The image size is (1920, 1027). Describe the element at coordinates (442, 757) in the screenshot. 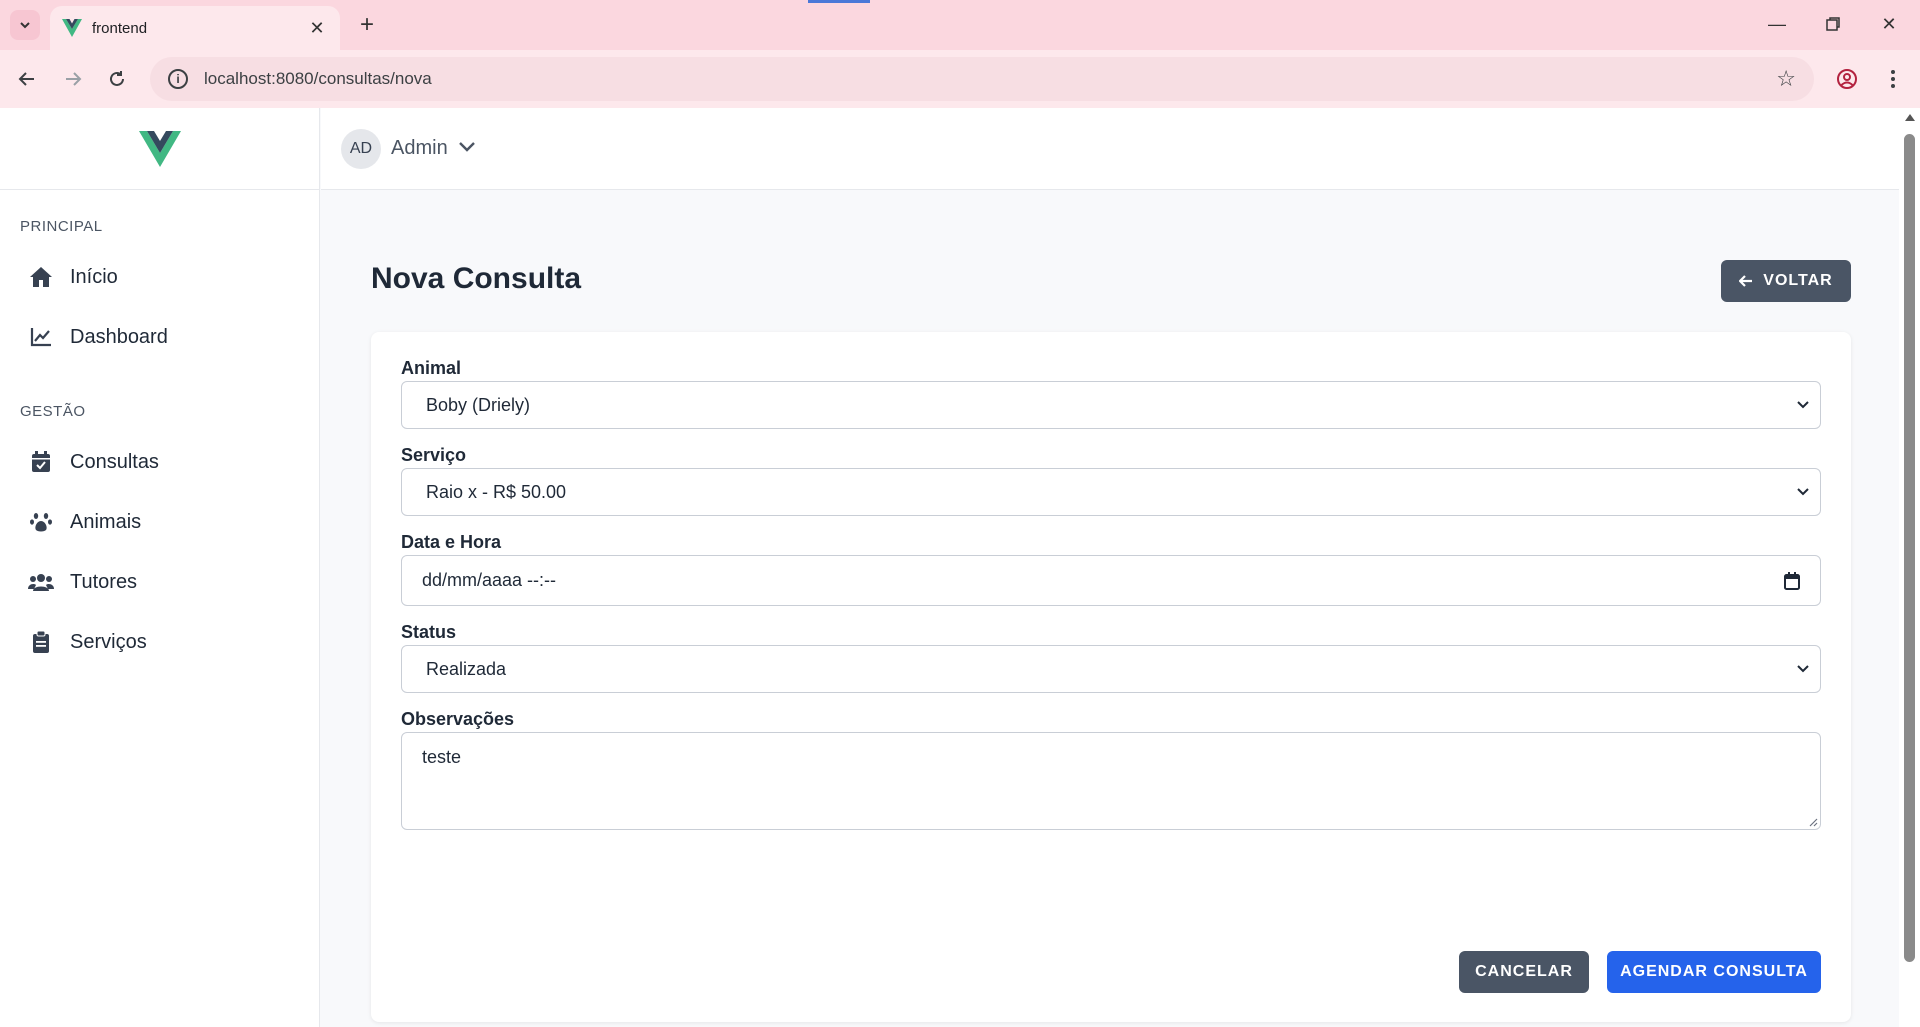

I see `observacoes-value: teste` at that location.